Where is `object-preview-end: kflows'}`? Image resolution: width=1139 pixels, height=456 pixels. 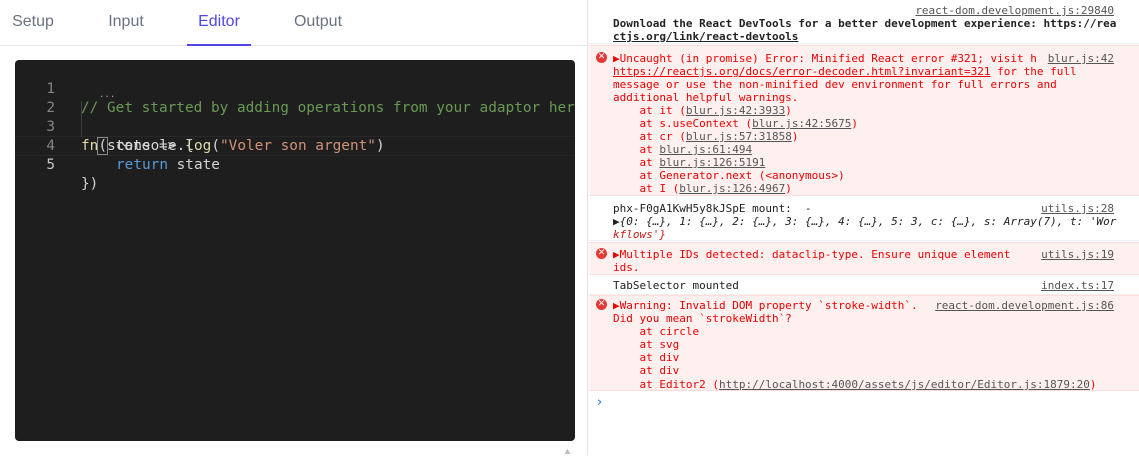 object-preview-end: kflows'} is located at coordinates (639, 234).